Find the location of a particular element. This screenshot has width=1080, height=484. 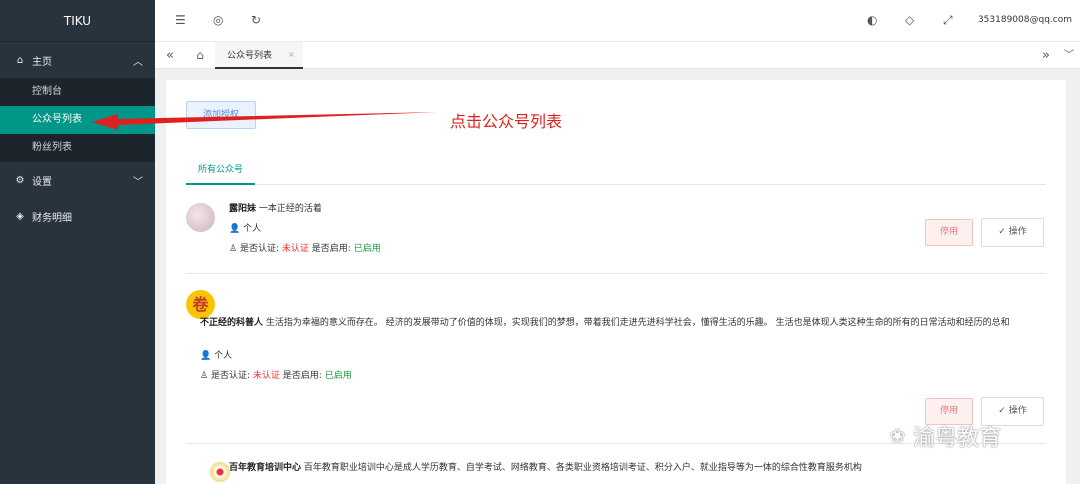

watermark: ❀ 渝粤教育 is located at coordinates (945, 436).